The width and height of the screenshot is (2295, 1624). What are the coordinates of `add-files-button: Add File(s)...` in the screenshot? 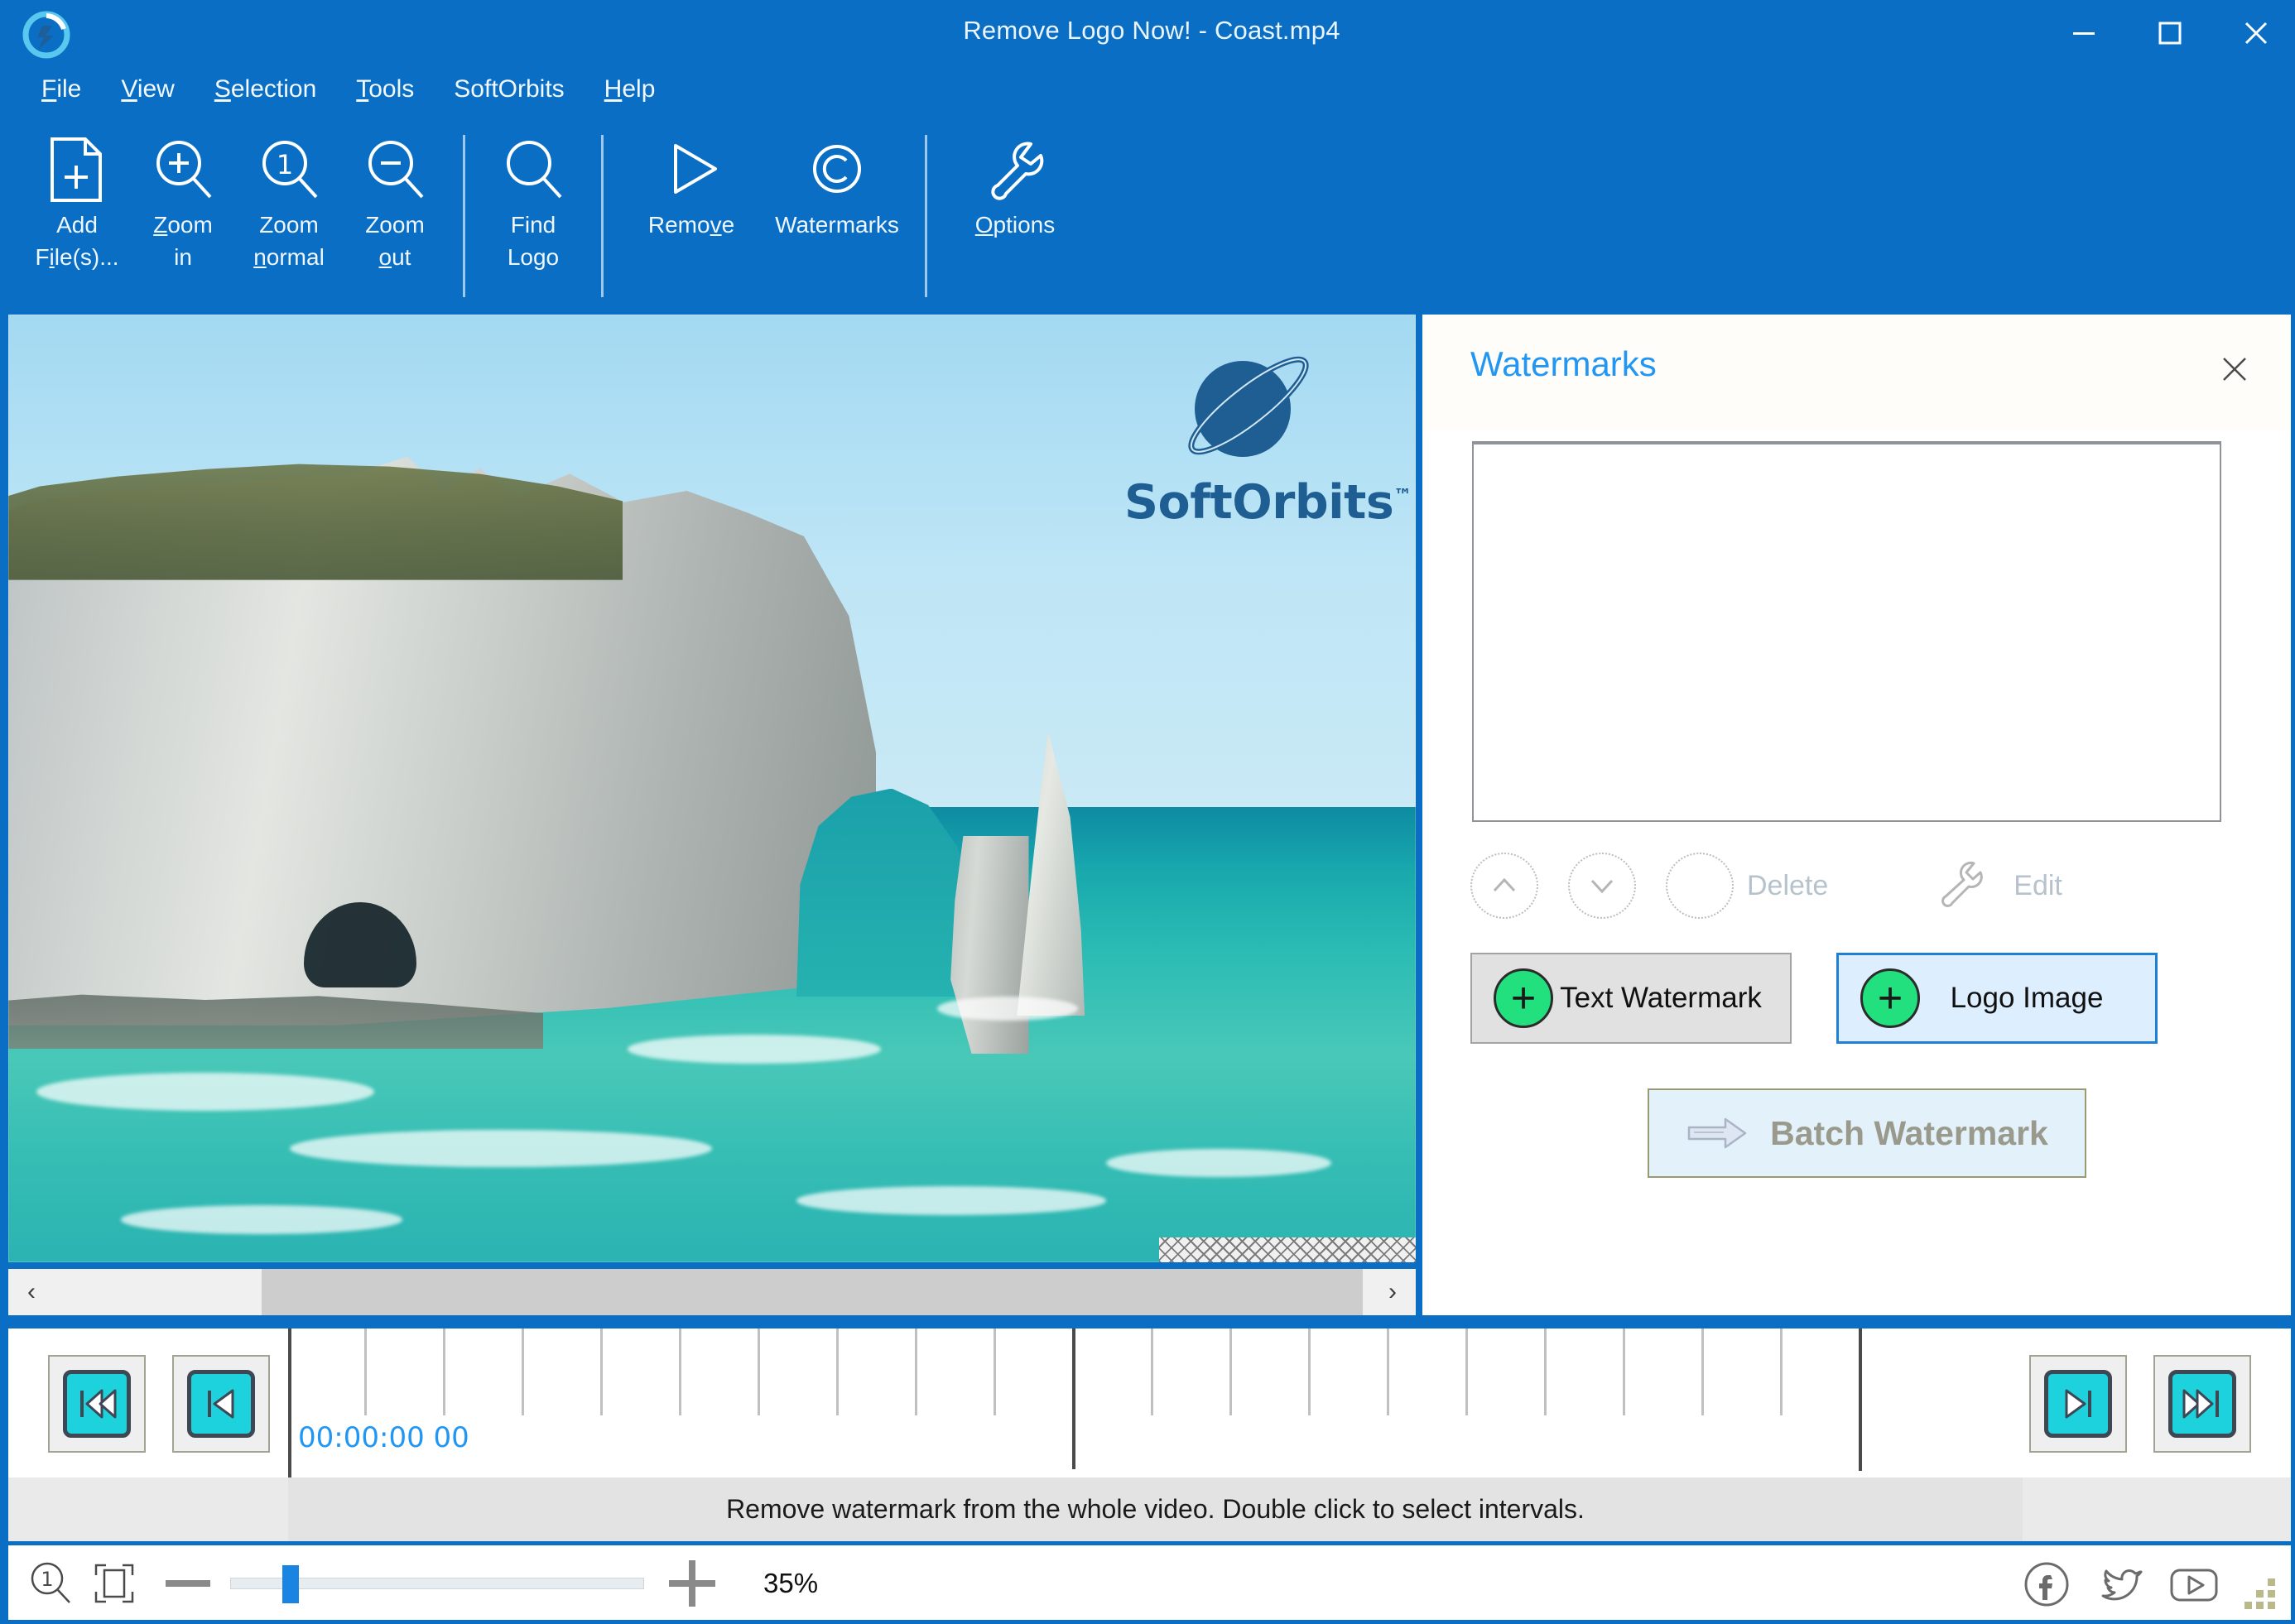 It's located at (77, 198).